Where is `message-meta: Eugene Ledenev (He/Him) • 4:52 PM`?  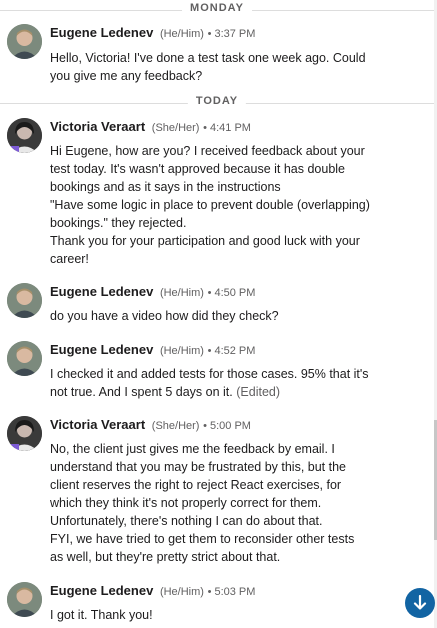 message-meta: Eugene Ledenev (He/Him) • 4:52 PM is located at coordinates (152, 351).